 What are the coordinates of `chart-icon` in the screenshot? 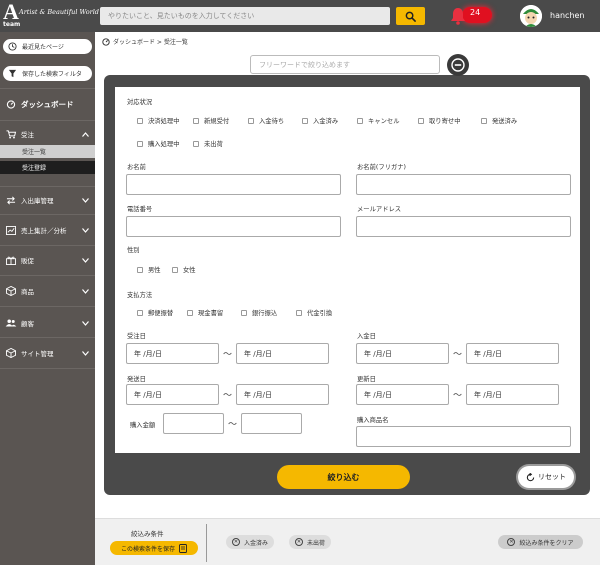 It's located at (11, 230).